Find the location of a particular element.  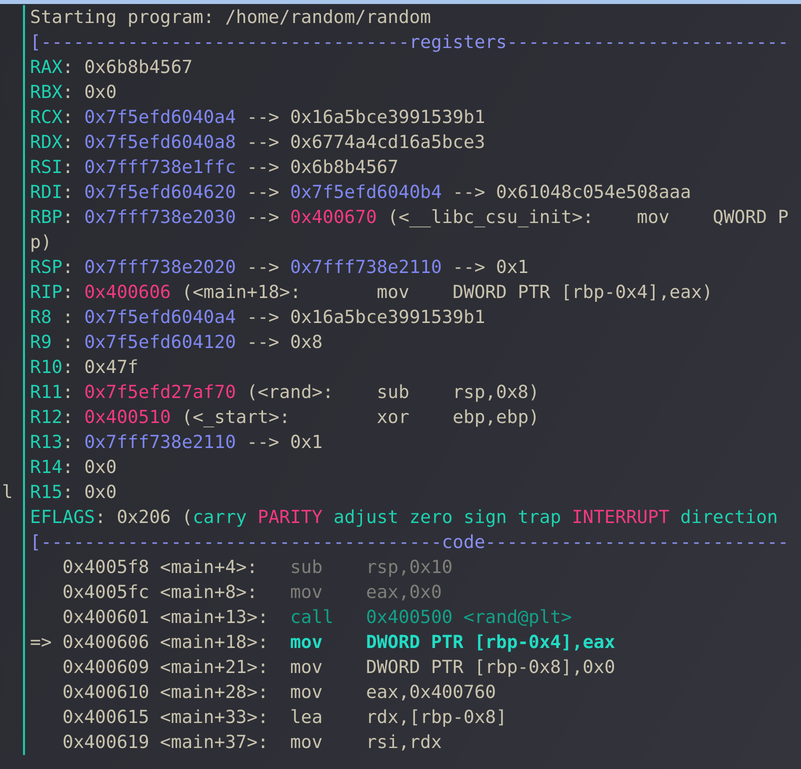

terminal-line: [----------------------------------registers-------------------------- is located at coordinates (409, 43).